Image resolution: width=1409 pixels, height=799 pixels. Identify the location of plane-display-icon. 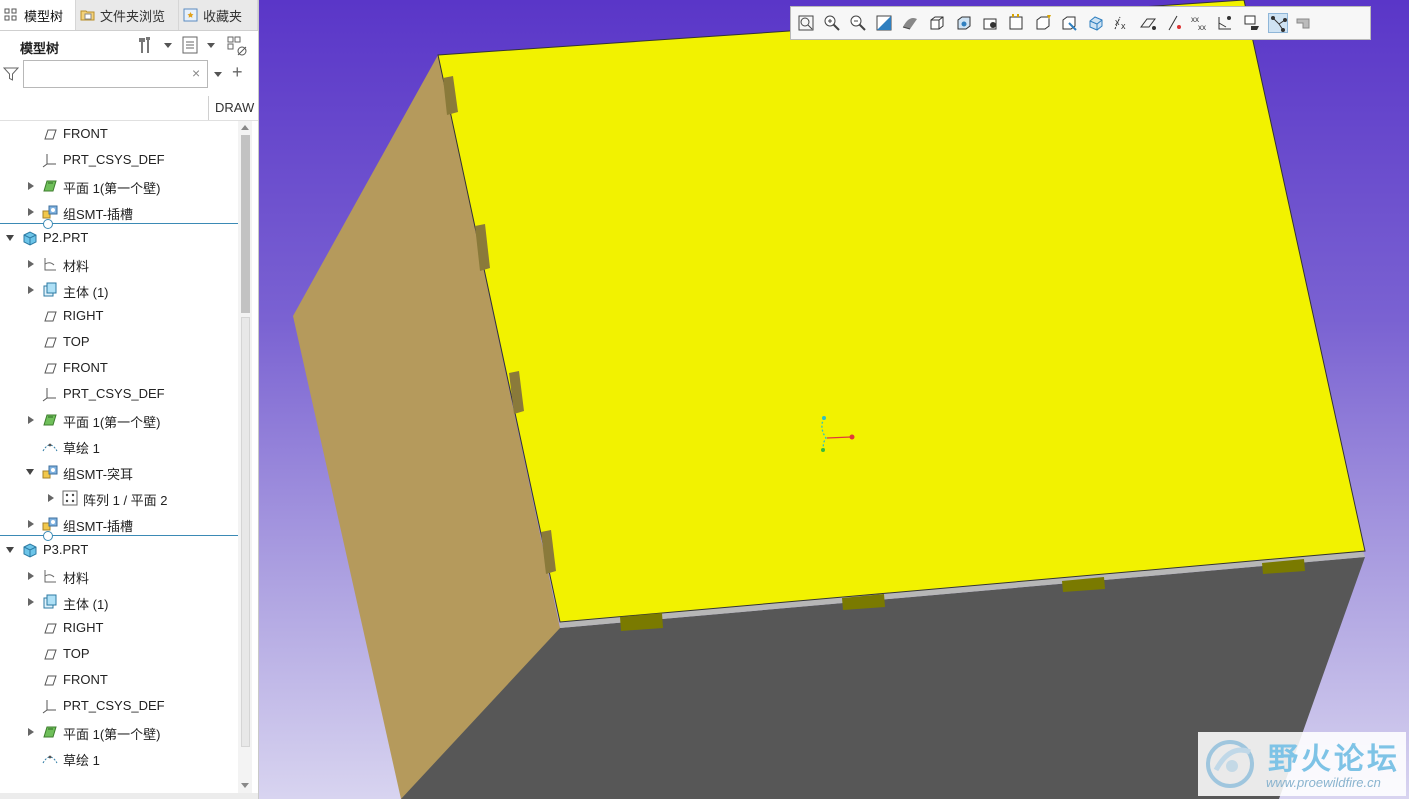
(1069, 23).